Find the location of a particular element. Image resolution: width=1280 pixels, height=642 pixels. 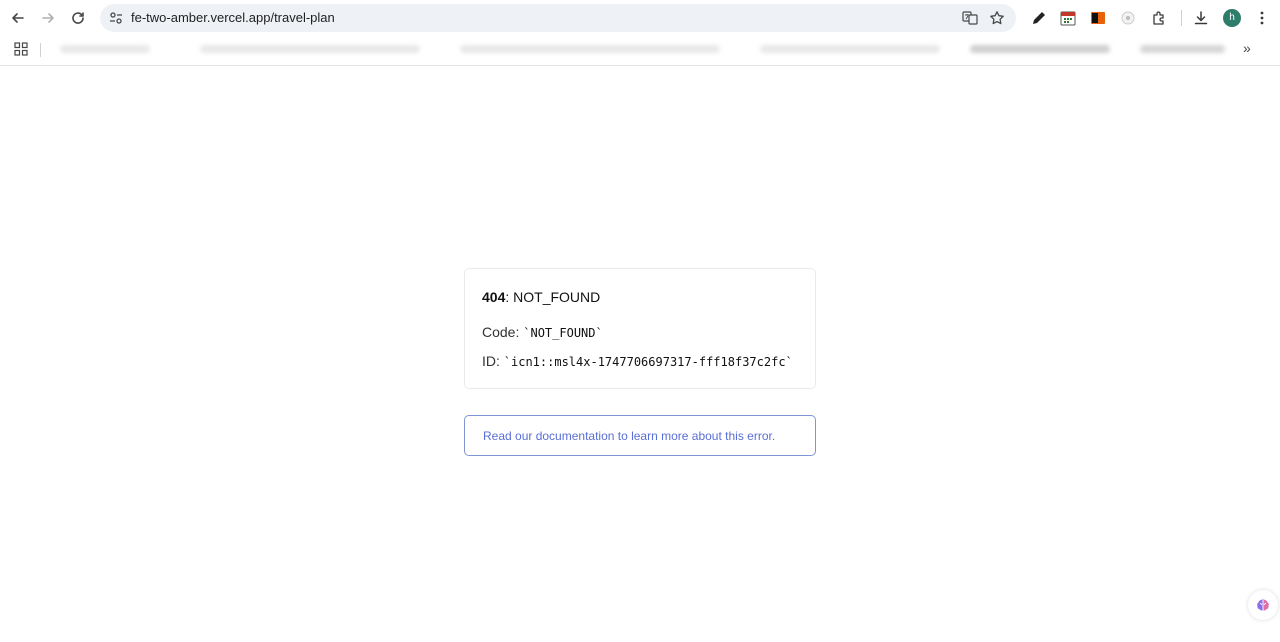

extension-calendar is located at coordinates (1068, 18).